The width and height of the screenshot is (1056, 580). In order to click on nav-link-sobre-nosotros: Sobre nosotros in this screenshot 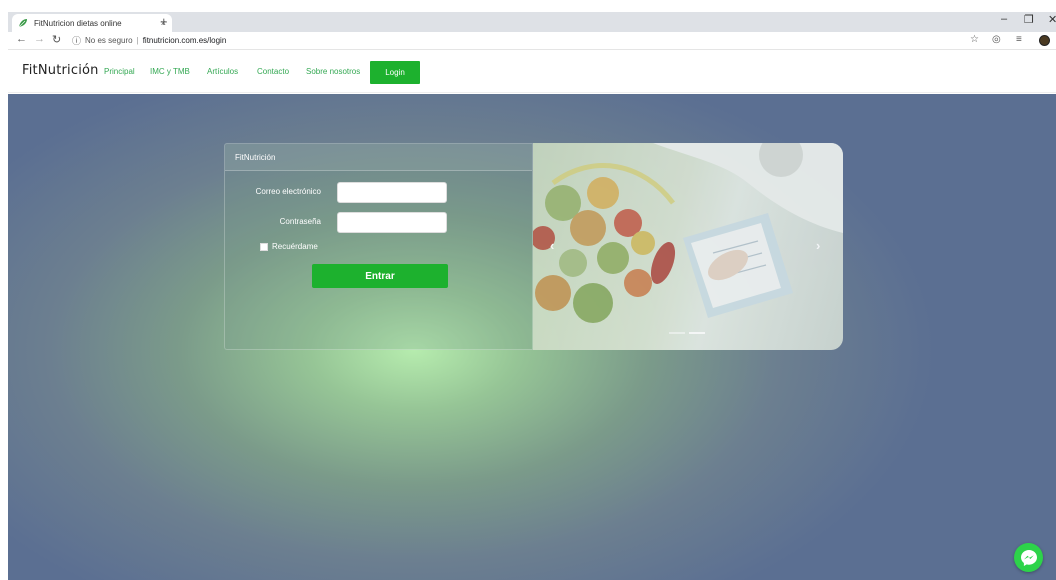, I will do `click(333, 71)`.